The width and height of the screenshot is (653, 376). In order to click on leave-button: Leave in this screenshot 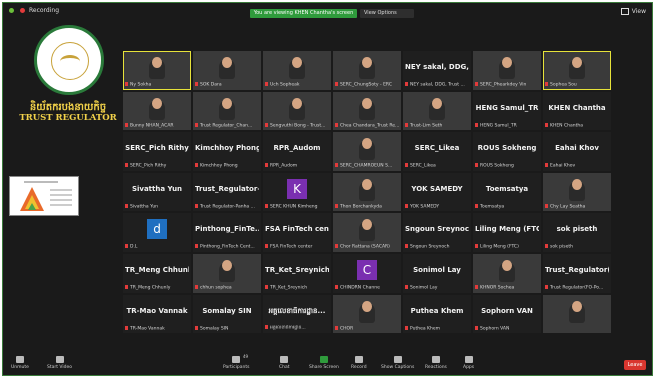, I will do `click(635, 365)`.